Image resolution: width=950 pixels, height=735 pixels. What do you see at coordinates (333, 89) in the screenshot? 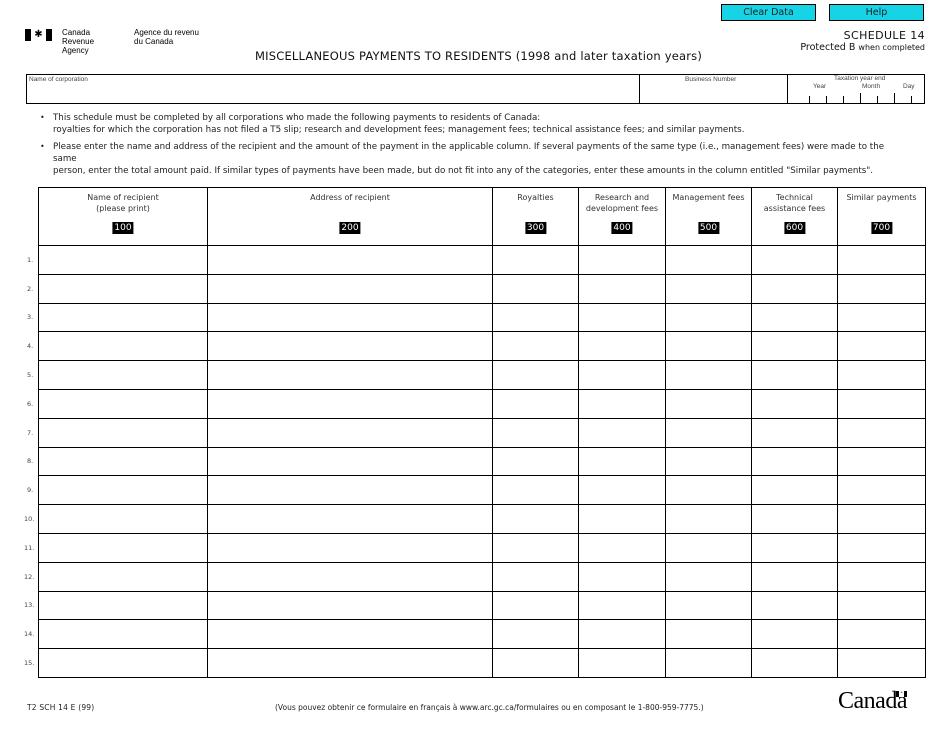
I see `corporation-name-field: Name of corporation` at bounding box center [333, 89].